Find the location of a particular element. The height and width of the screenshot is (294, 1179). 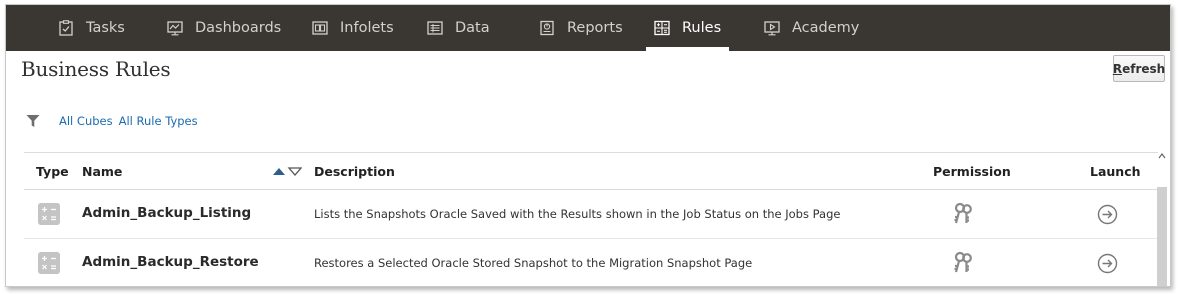

nav-tab-label: Data is located at coordinates (472, 28).